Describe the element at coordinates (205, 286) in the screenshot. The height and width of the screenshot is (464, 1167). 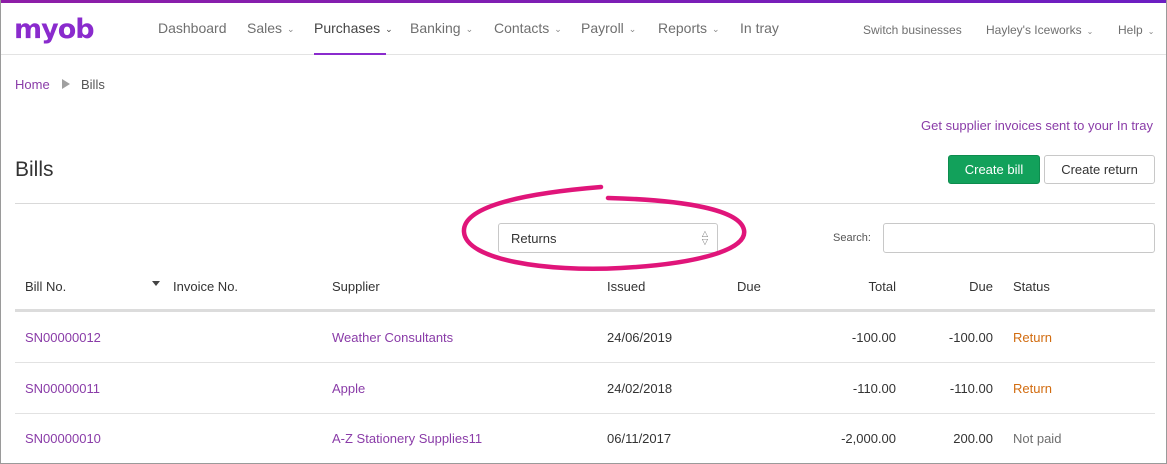
I see `column-header-invoice-no: Invoice No.` at that location.